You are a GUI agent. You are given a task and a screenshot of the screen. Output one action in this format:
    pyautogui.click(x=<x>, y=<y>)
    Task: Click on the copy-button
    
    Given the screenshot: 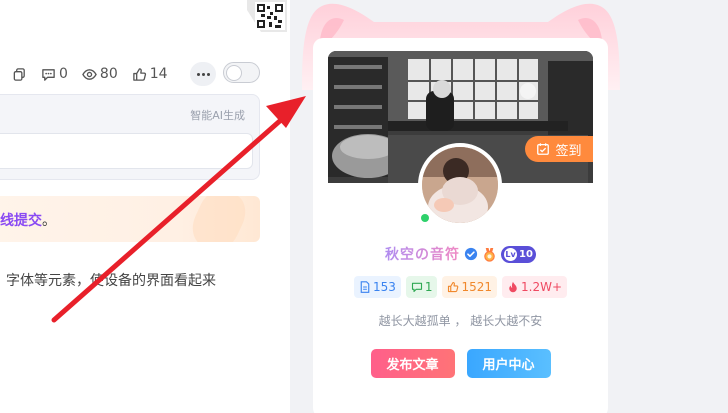 What is the action you would take?
    pyautogui.click(x=19, y=74)
    